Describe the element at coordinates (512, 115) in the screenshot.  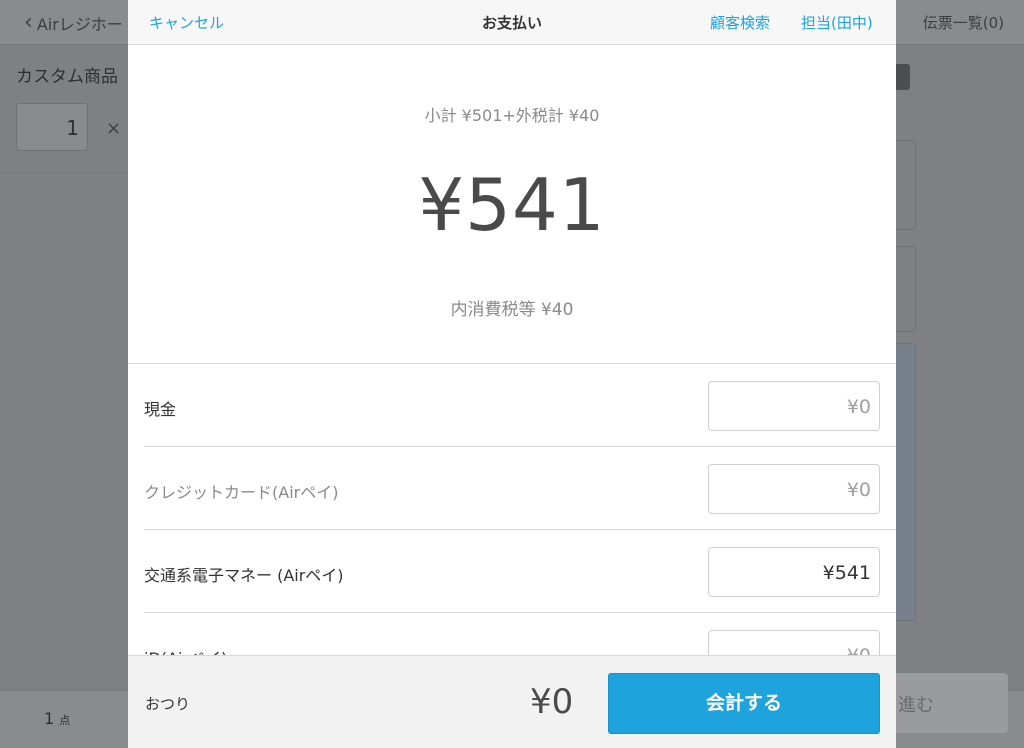
I see `subtotal-text: 小計 ¥501+外税計 ¥40` at that location.